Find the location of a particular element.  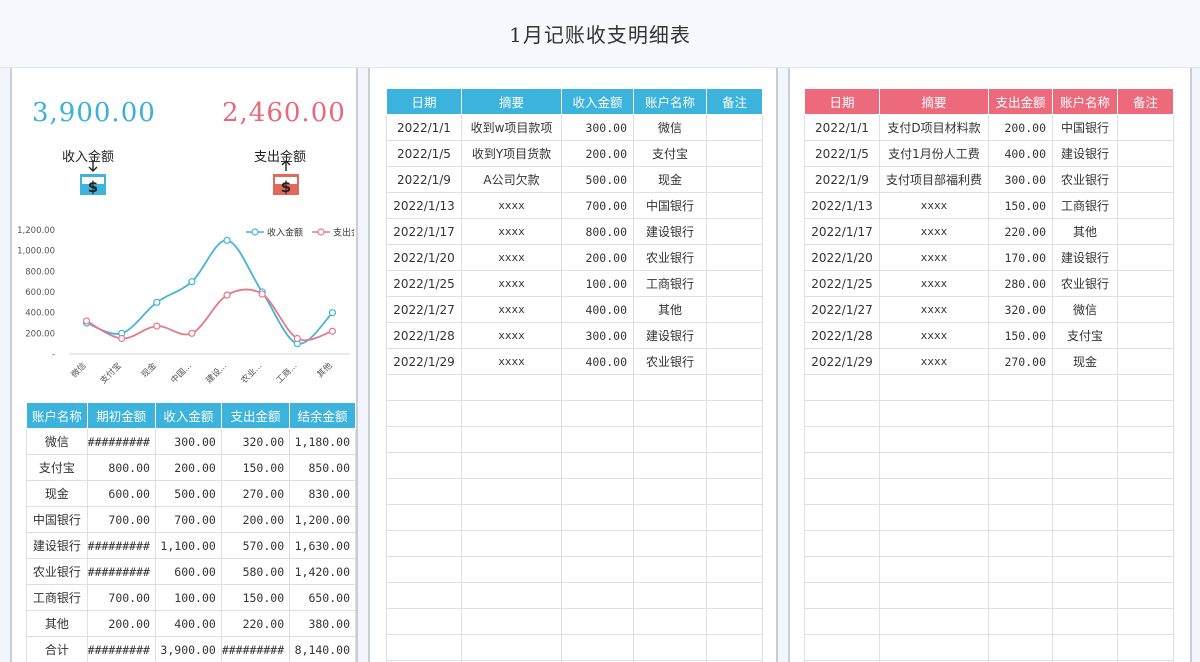

table-cell: 1,420.00 is located at coordinates (322, 571).